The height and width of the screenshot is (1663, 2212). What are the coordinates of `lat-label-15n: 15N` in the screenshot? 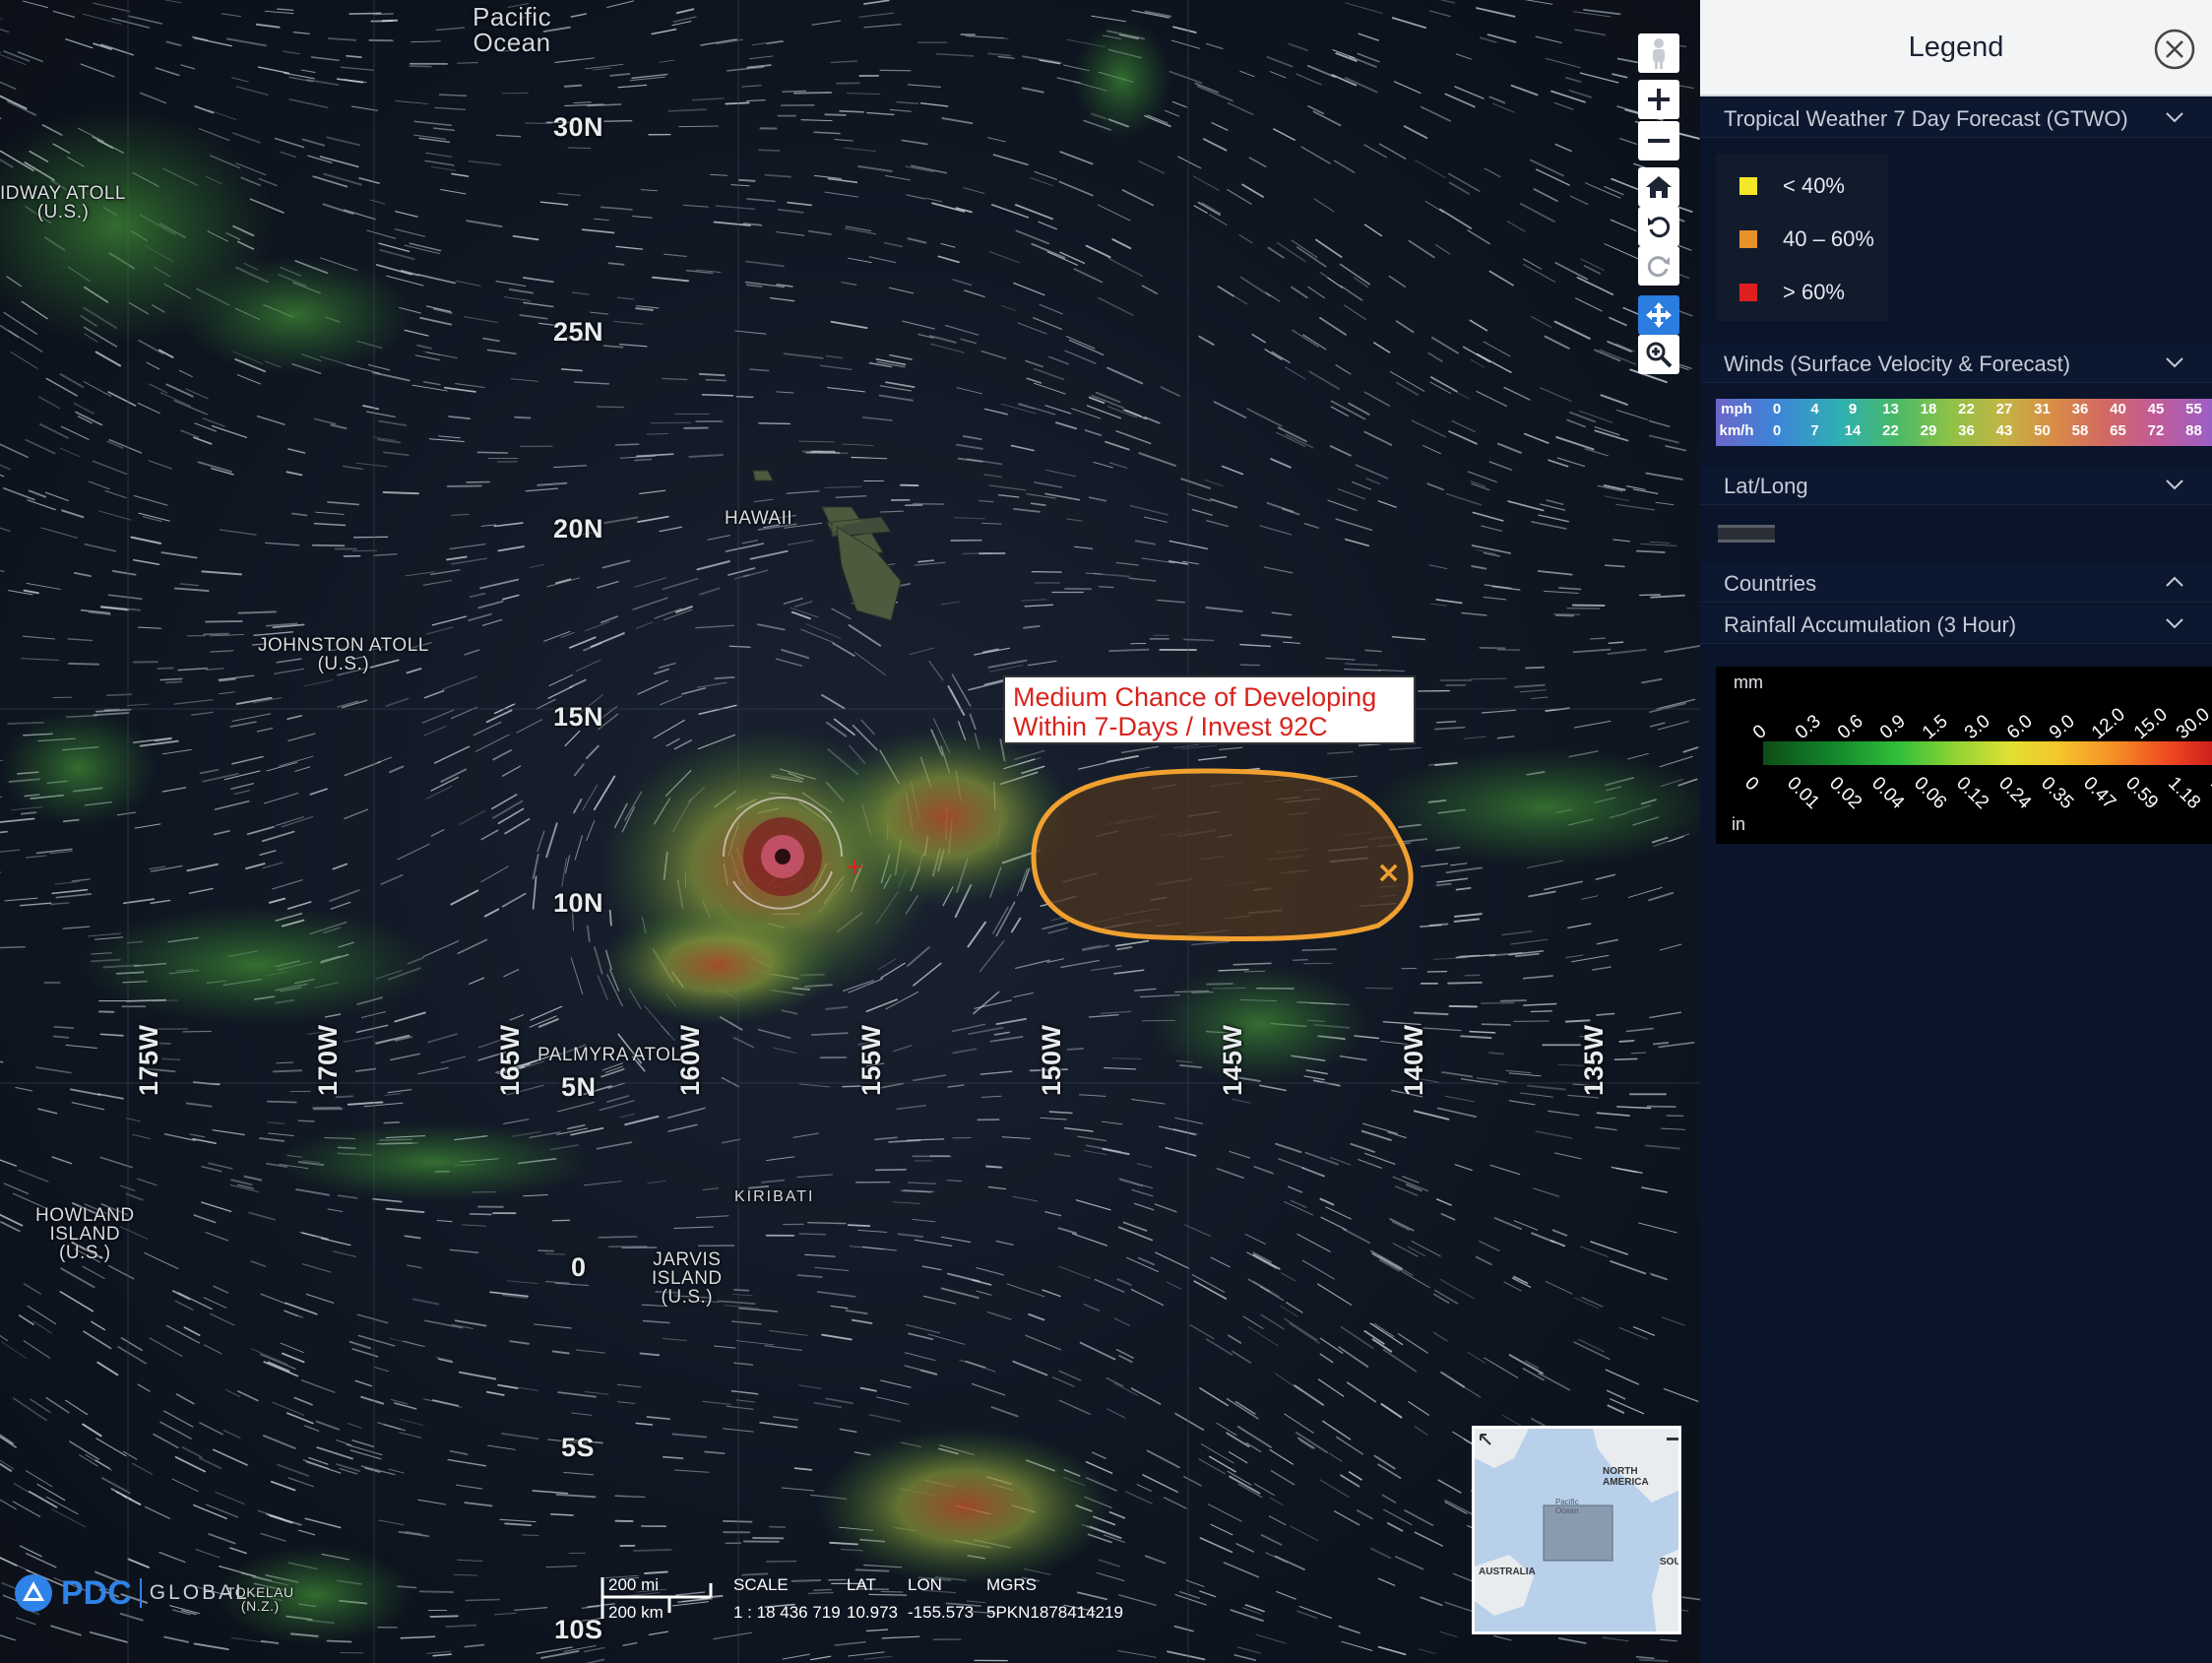 It's located at (579, 717).